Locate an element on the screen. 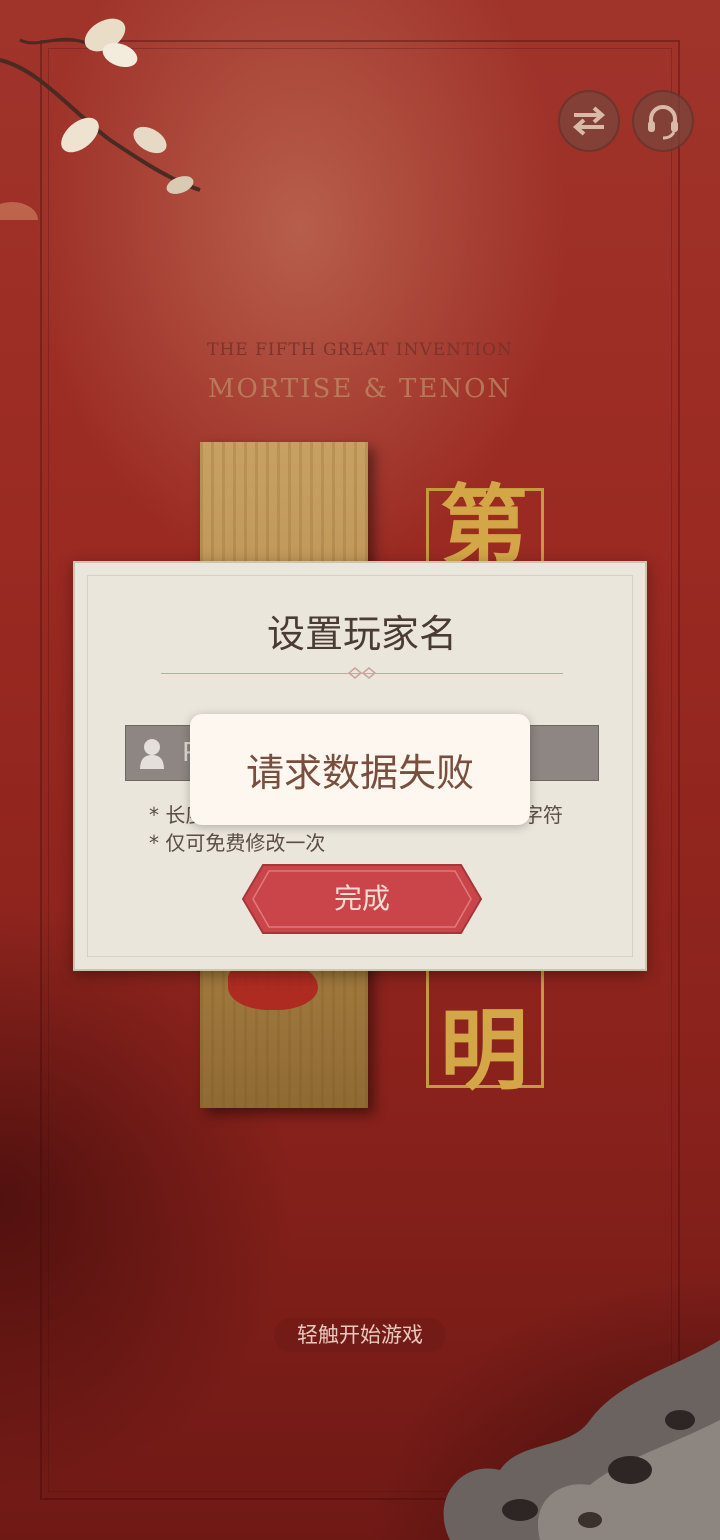 Image resolution: width=720 pixels, height=1540 pixels. dialog-title: 设置玩家名 is located at coordinates (361, 634).